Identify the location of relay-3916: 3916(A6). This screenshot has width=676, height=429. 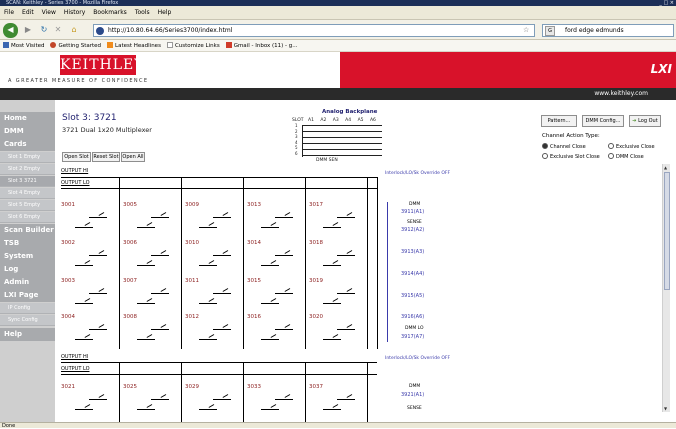
(412, 317).